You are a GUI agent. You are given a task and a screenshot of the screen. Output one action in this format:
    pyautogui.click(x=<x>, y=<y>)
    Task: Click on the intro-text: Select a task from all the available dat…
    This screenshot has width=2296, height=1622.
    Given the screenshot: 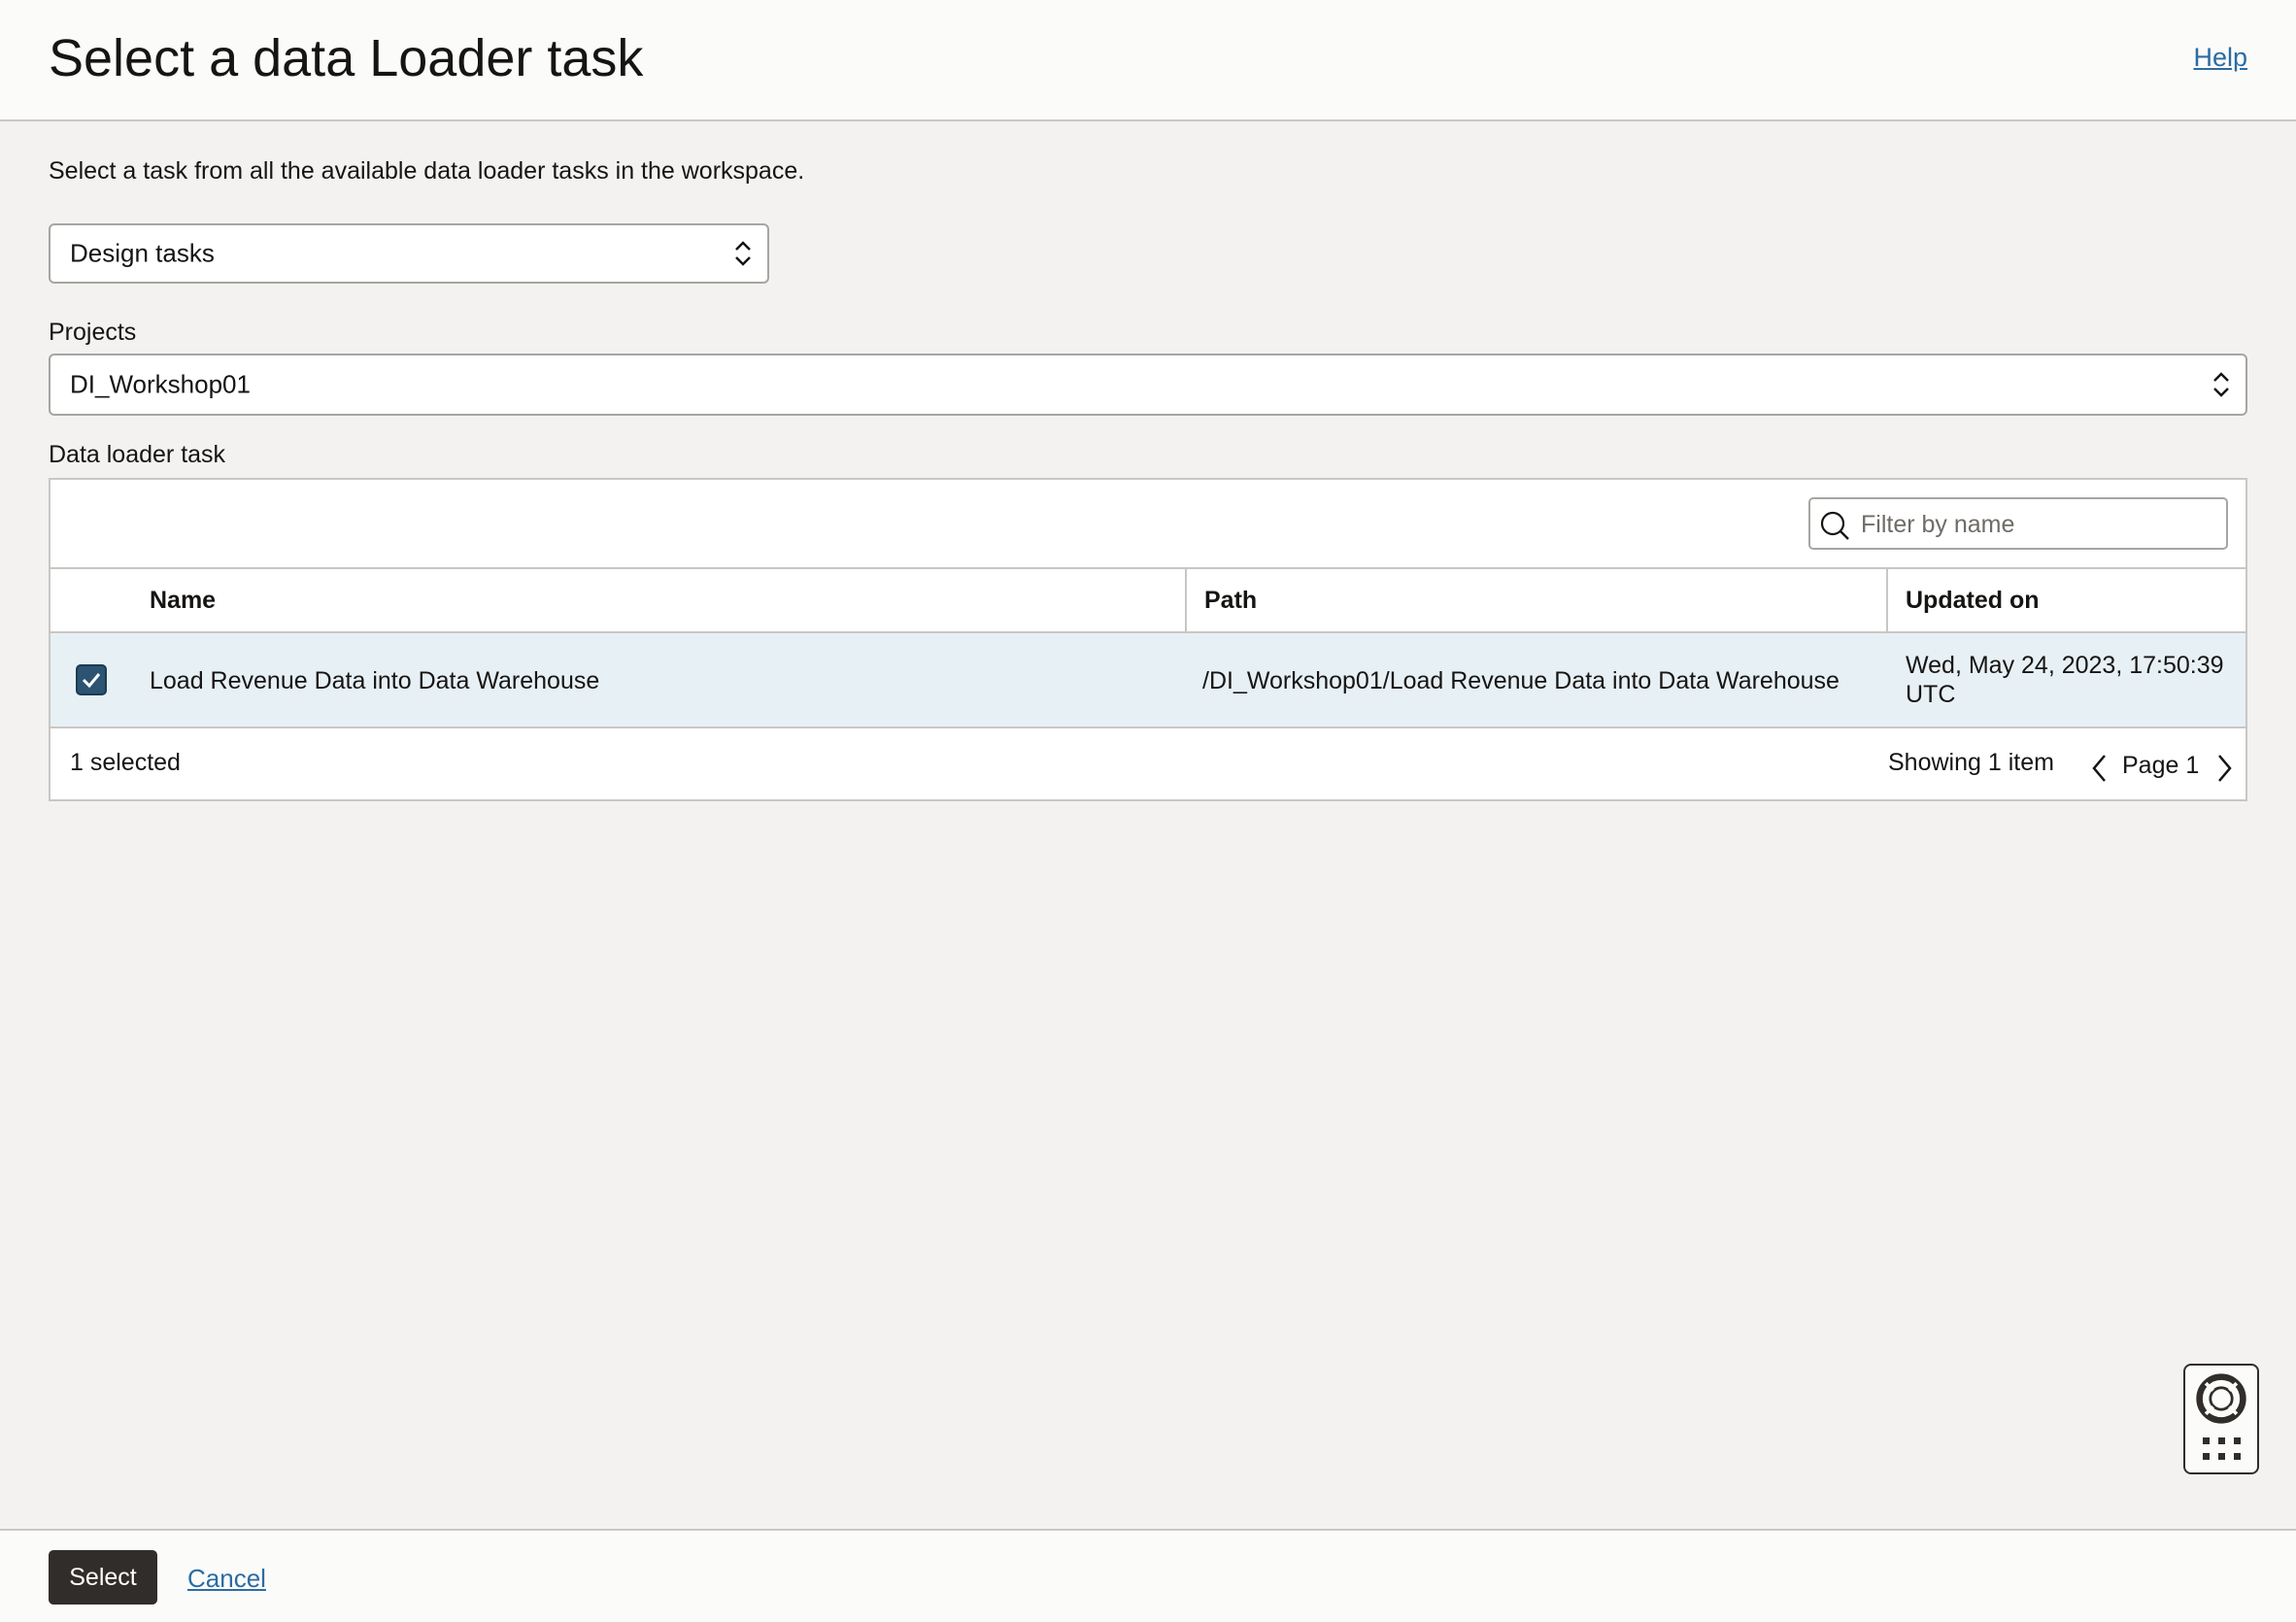 What is the action you would take?
    pyautogui.click(x=427, y=171)
    